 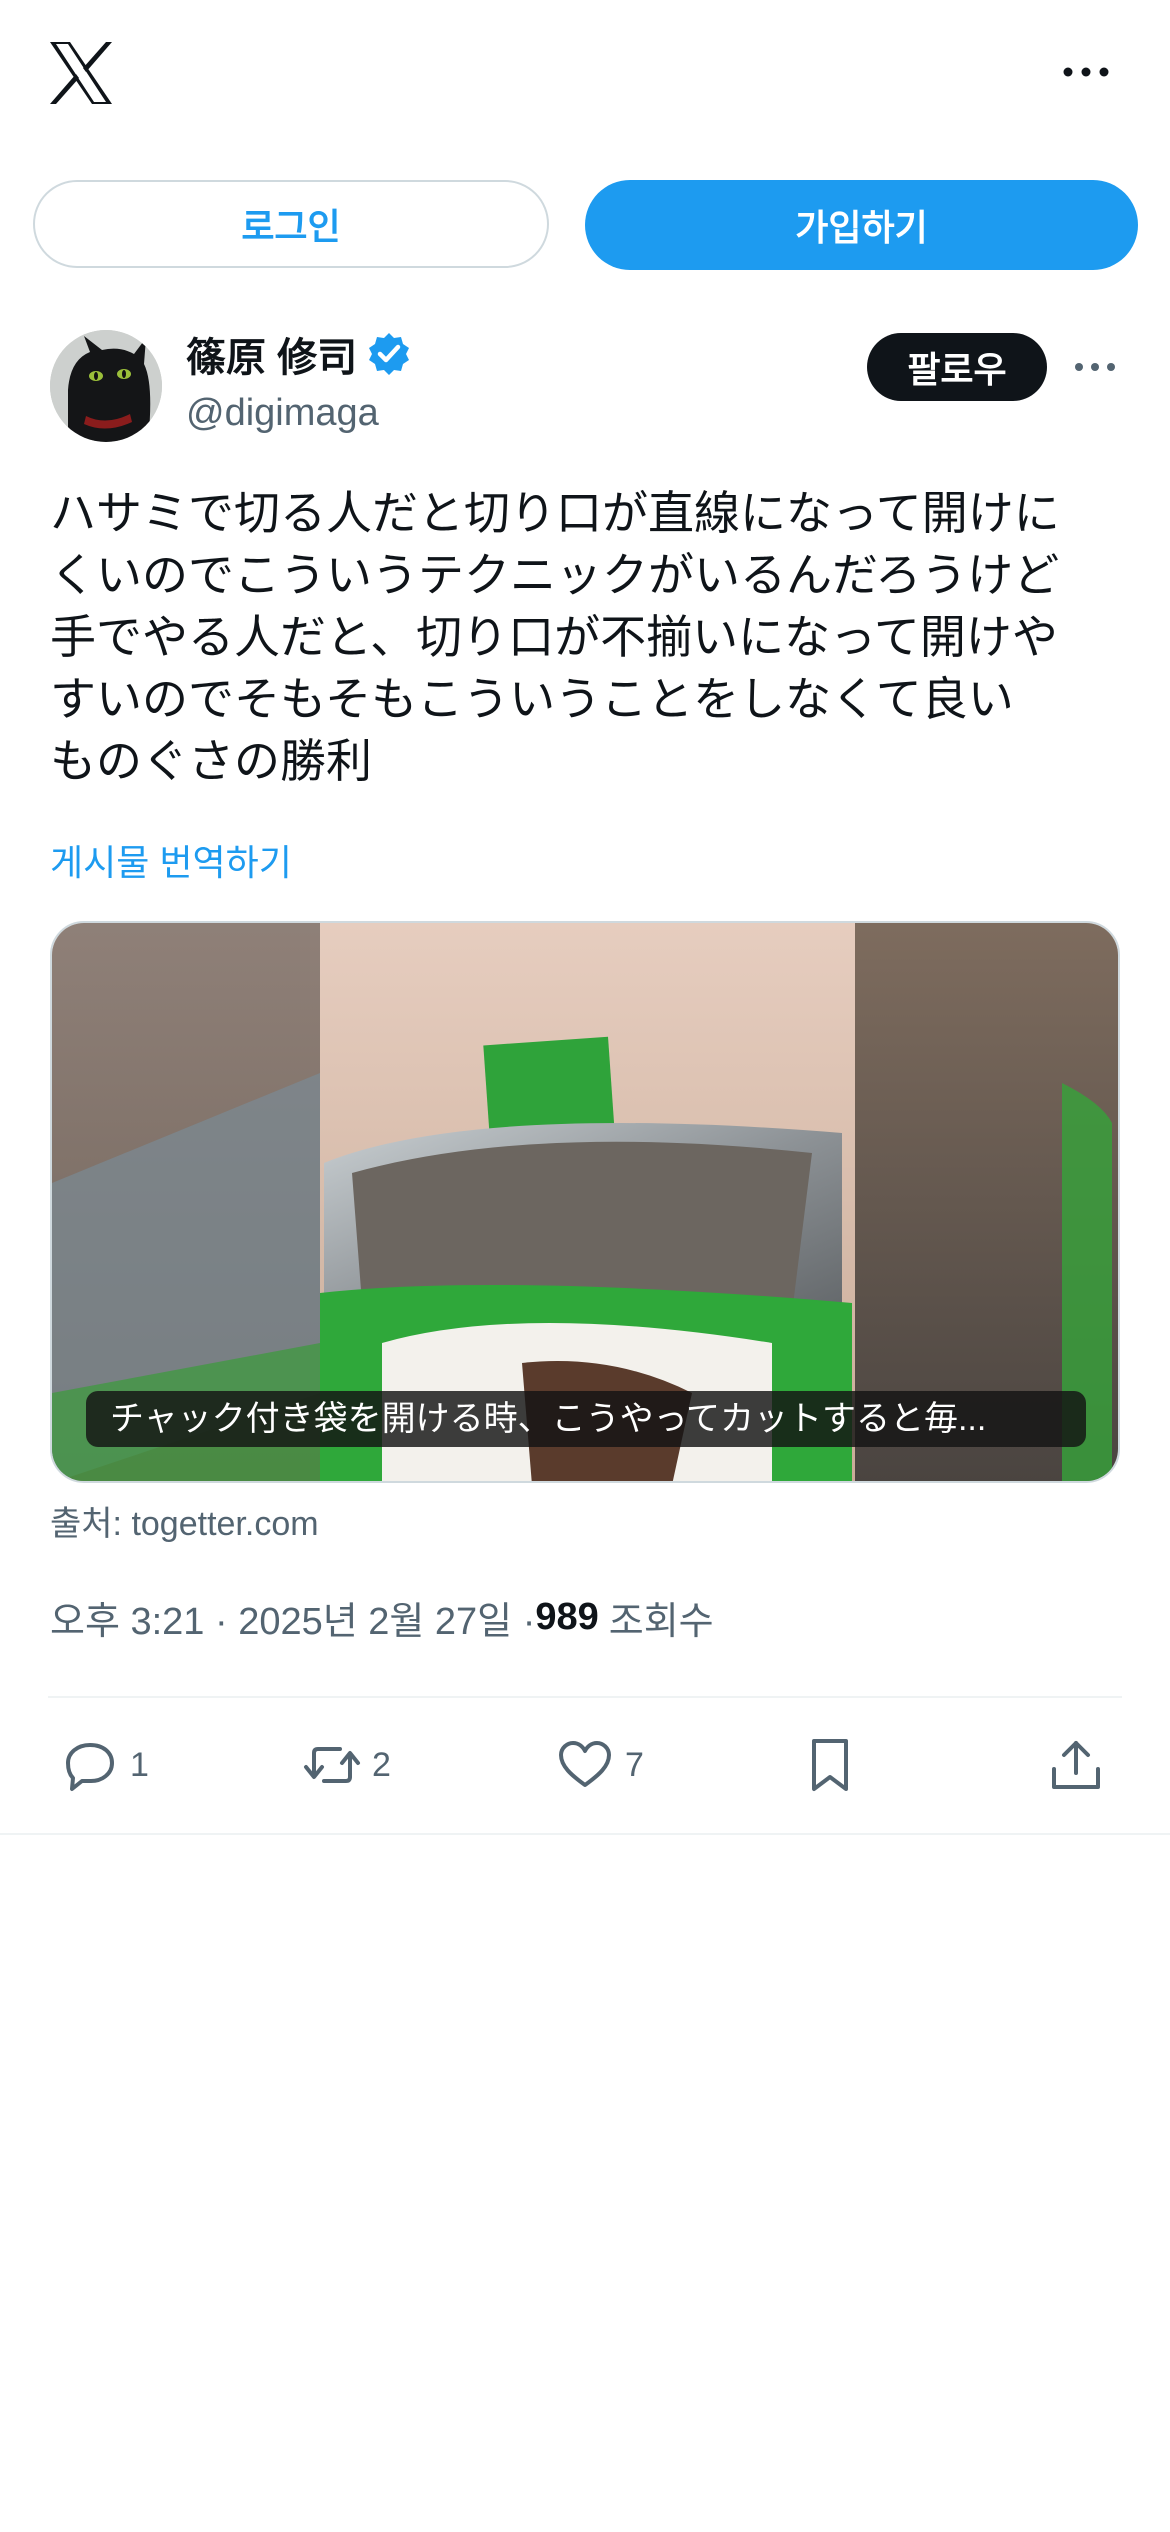 I want to click on avatar, so click(x=106, y=386).